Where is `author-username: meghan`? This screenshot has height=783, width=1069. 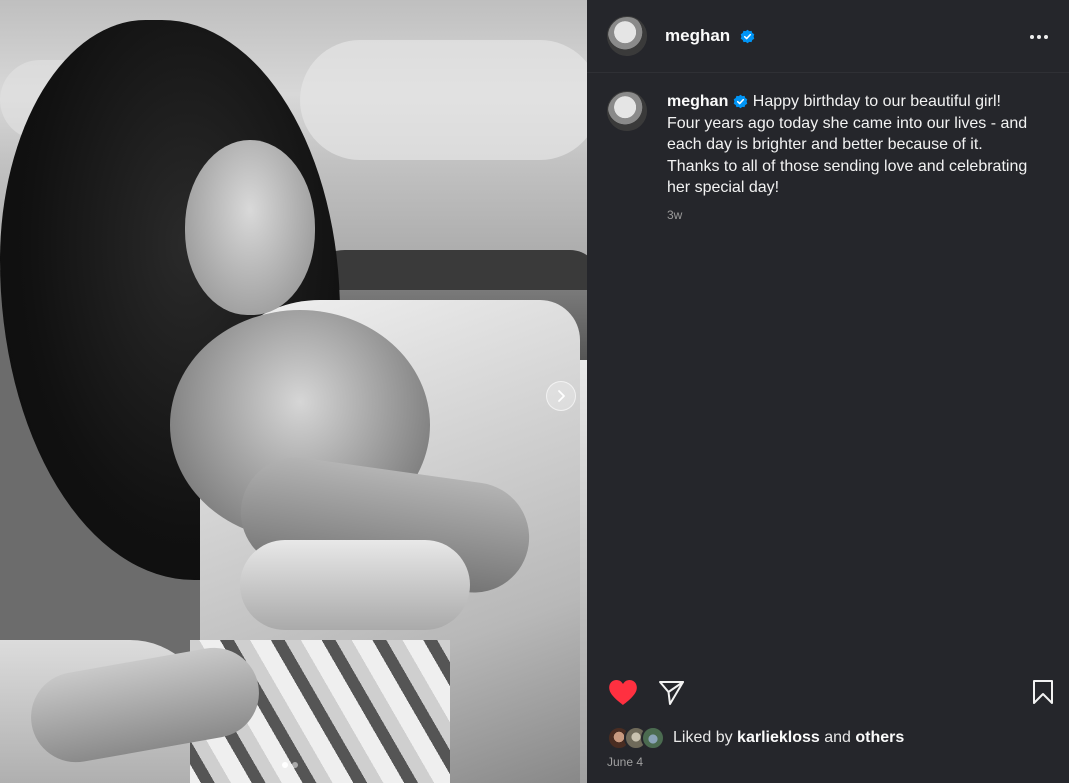
author-username: meghan is located at coordinates (710, 36).